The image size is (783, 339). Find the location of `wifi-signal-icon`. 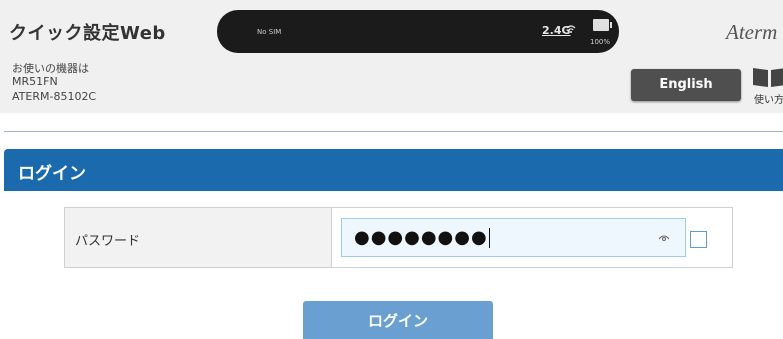

wifi-signal-icon is located at coordinates (571, 29).